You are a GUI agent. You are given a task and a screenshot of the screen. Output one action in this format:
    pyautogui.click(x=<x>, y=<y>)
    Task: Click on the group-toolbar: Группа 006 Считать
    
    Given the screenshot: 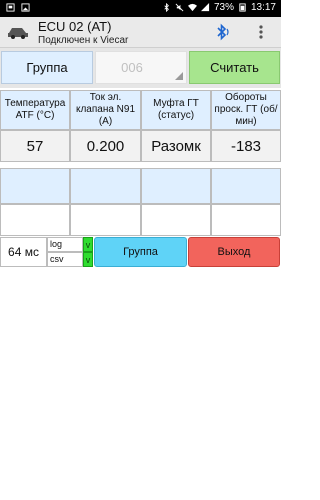 What is the action you would take?
    pyautogui.click(x=140, y=68)
    